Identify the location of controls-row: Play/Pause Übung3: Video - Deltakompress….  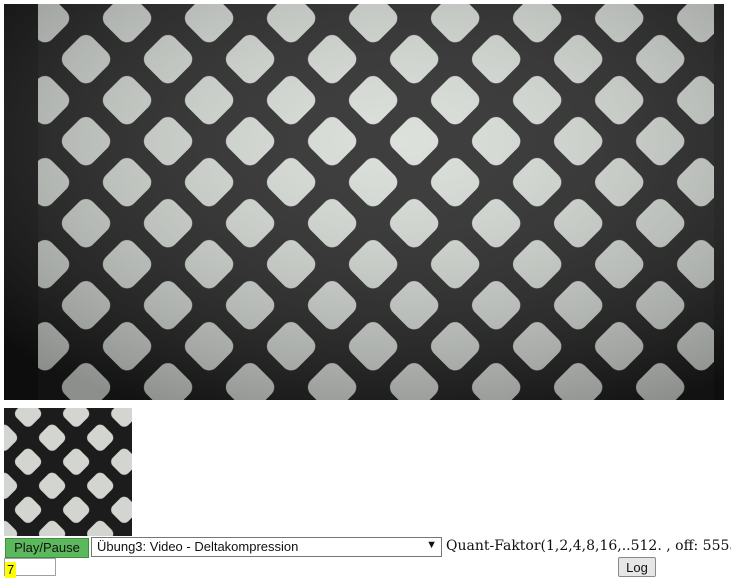
(367, 547).